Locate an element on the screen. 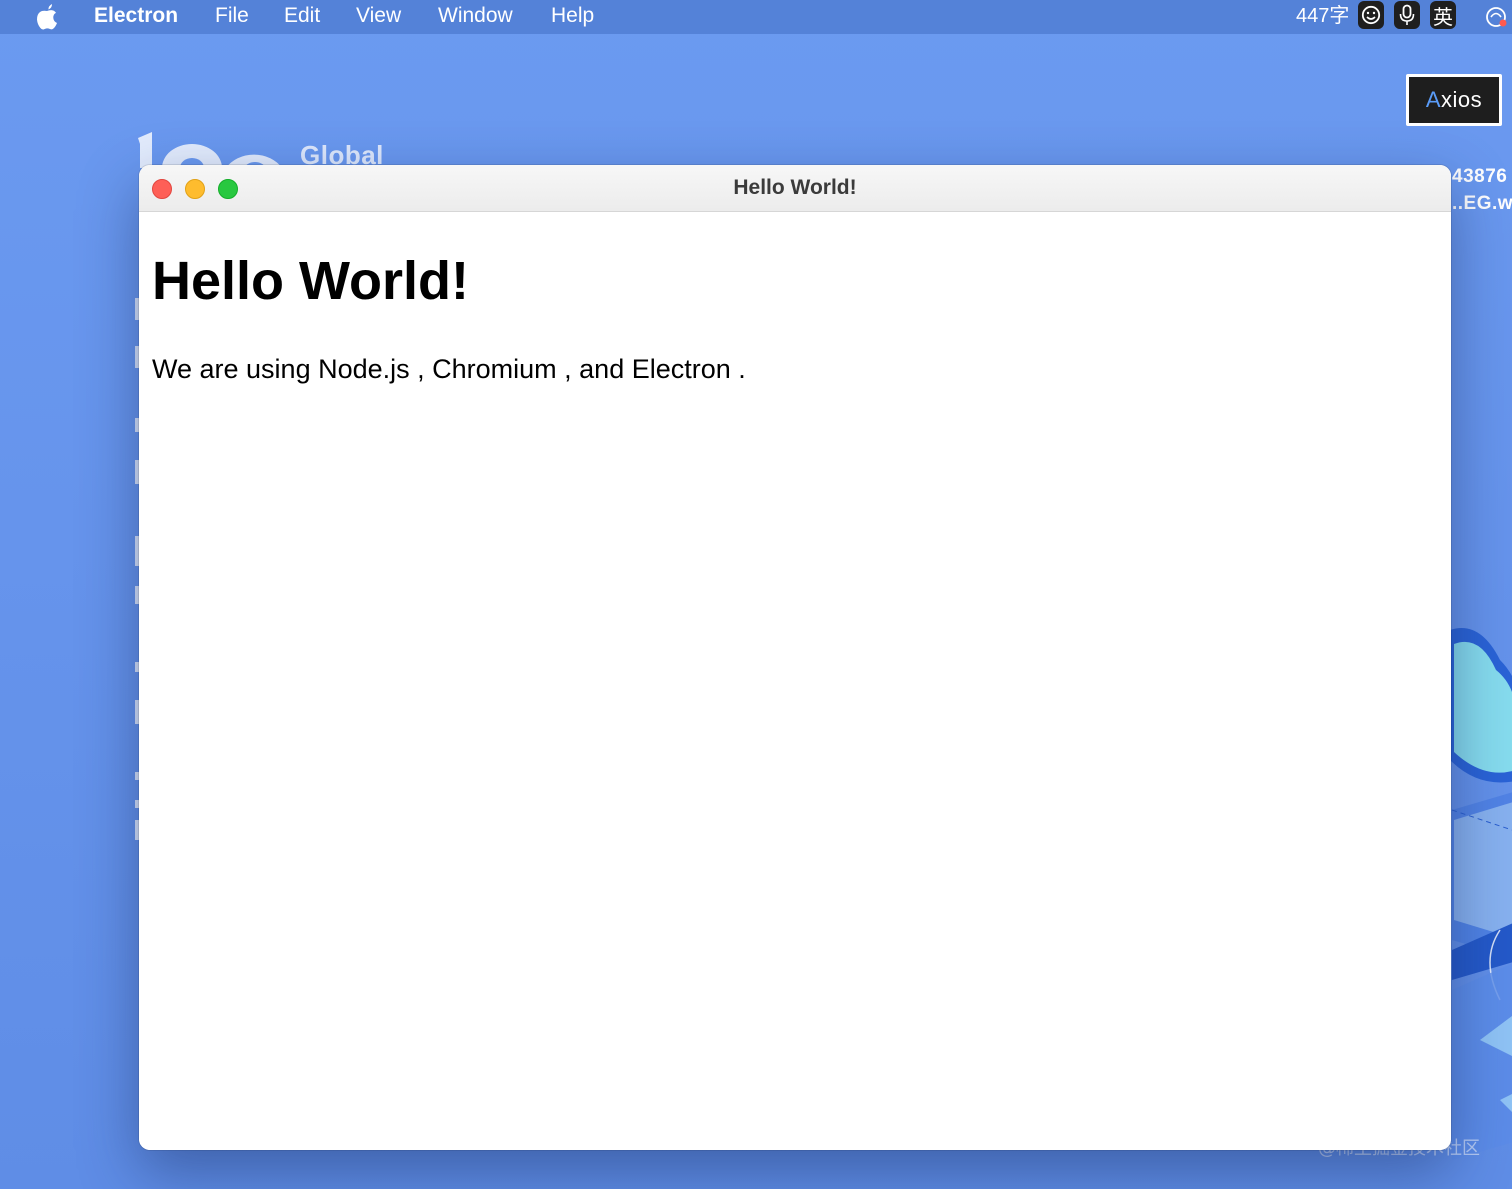 This screenshot has width=1512, height=1189. word-count-indicator: 447字 is located at coordinates (1322, 16).